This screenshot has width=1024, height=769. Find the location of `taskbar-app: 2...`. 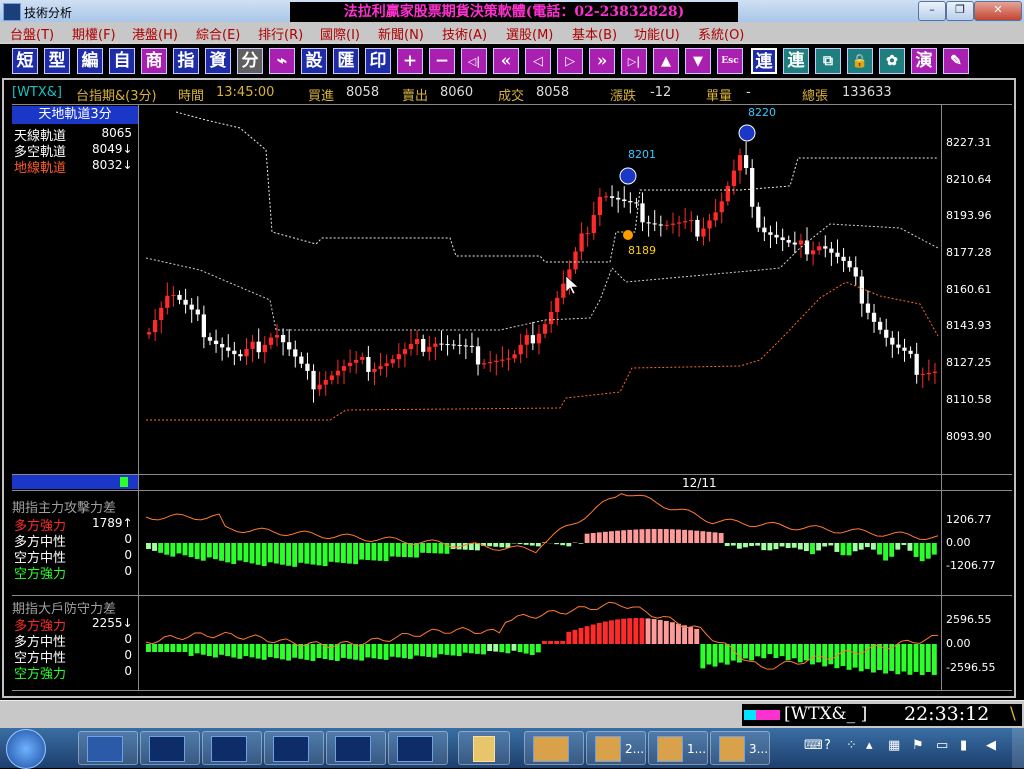

taskbar-app: 2... is located at coordinates (616, 748).